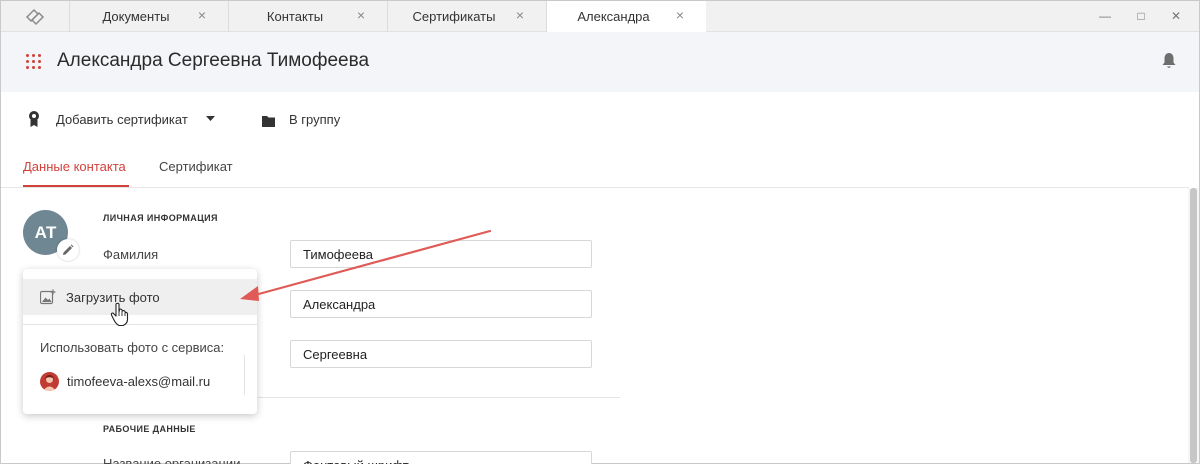  Describe the element at coordinates (149, 429) in the screenshot. I see `work-section-title: РАБОЧИЕ ДАННЫЕ` at that location.